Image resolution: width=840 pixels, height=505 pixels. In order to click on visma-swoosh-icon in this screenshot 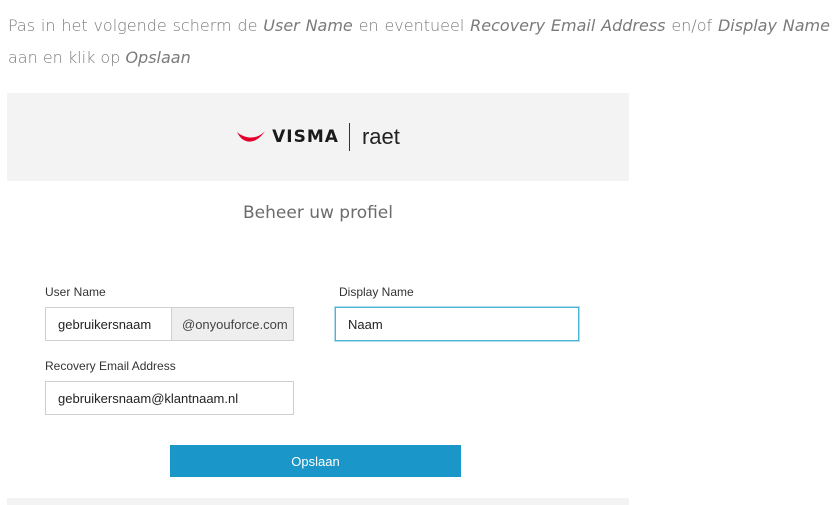, I will do `click(251, 136)`.